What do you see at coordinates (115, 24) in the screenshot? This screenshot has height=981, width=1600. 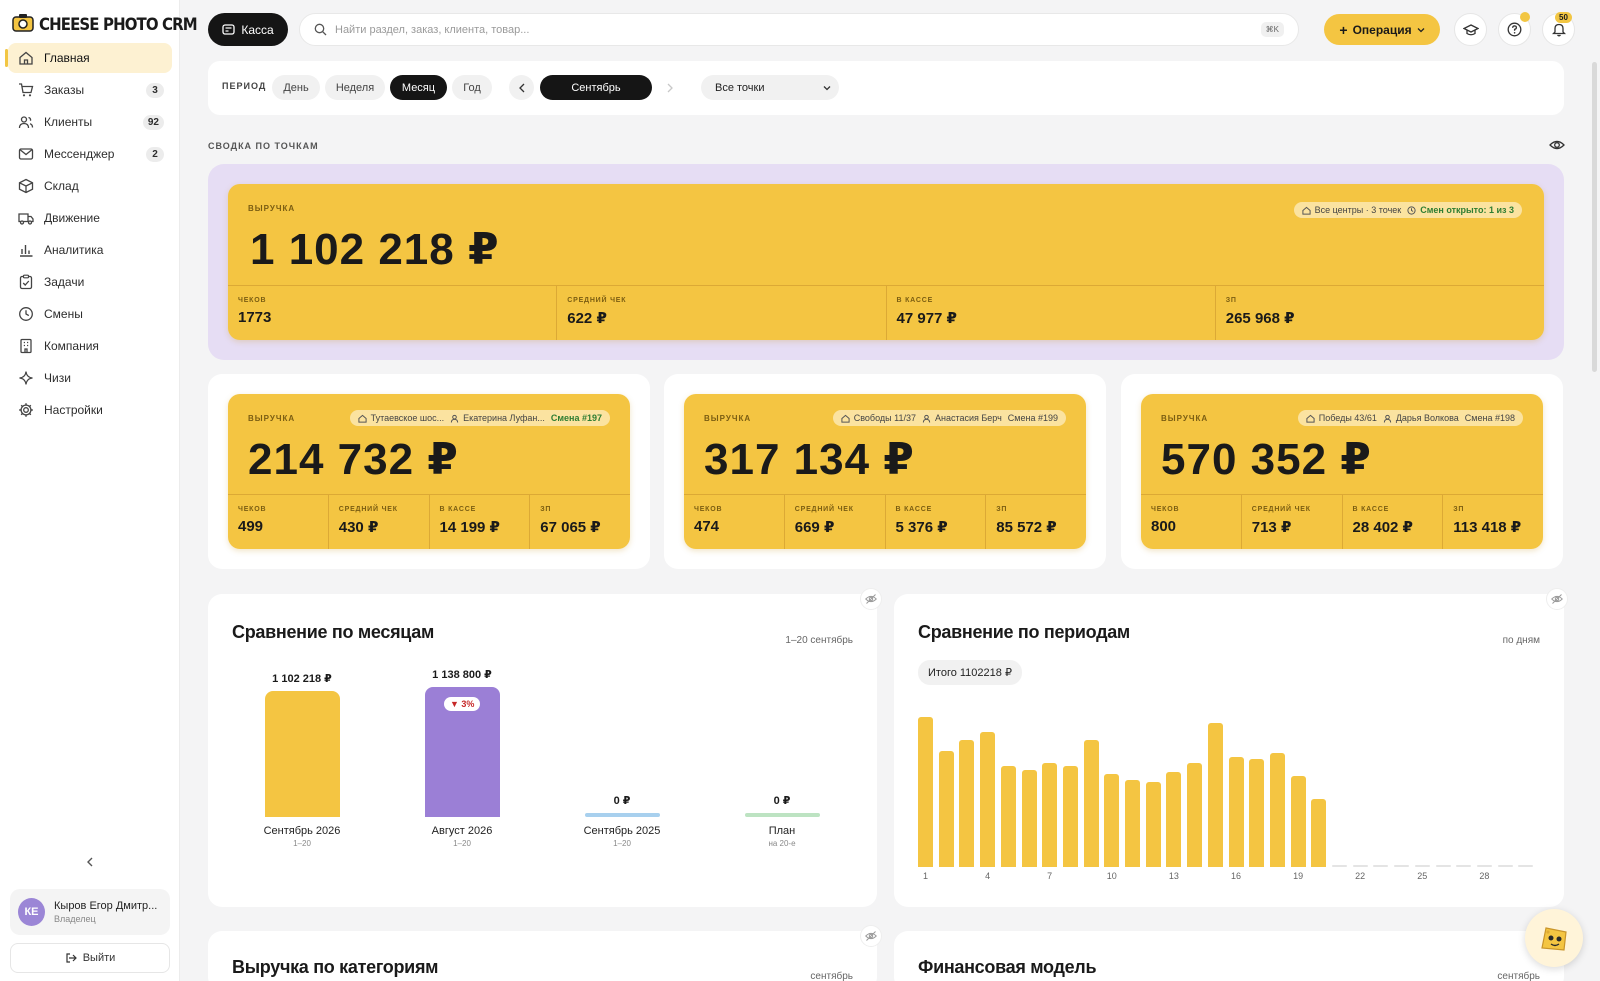 I see `app-logo: CHEESE PHOTO CRM` at bounding box center [115, 24].